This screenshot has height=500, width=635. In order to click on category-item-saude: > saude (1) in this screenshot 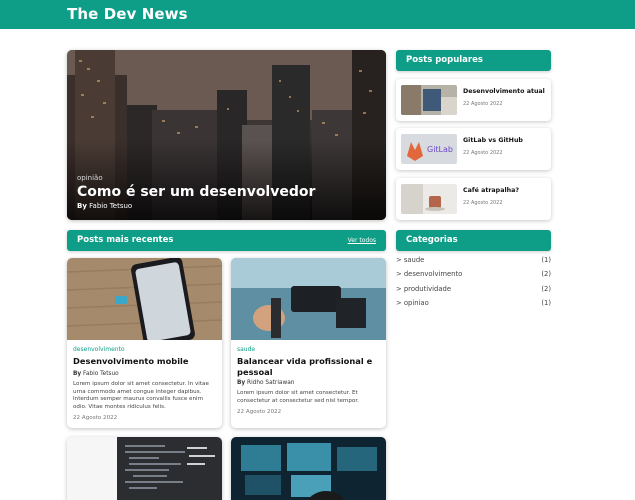, I will do `click(473, 262)`.